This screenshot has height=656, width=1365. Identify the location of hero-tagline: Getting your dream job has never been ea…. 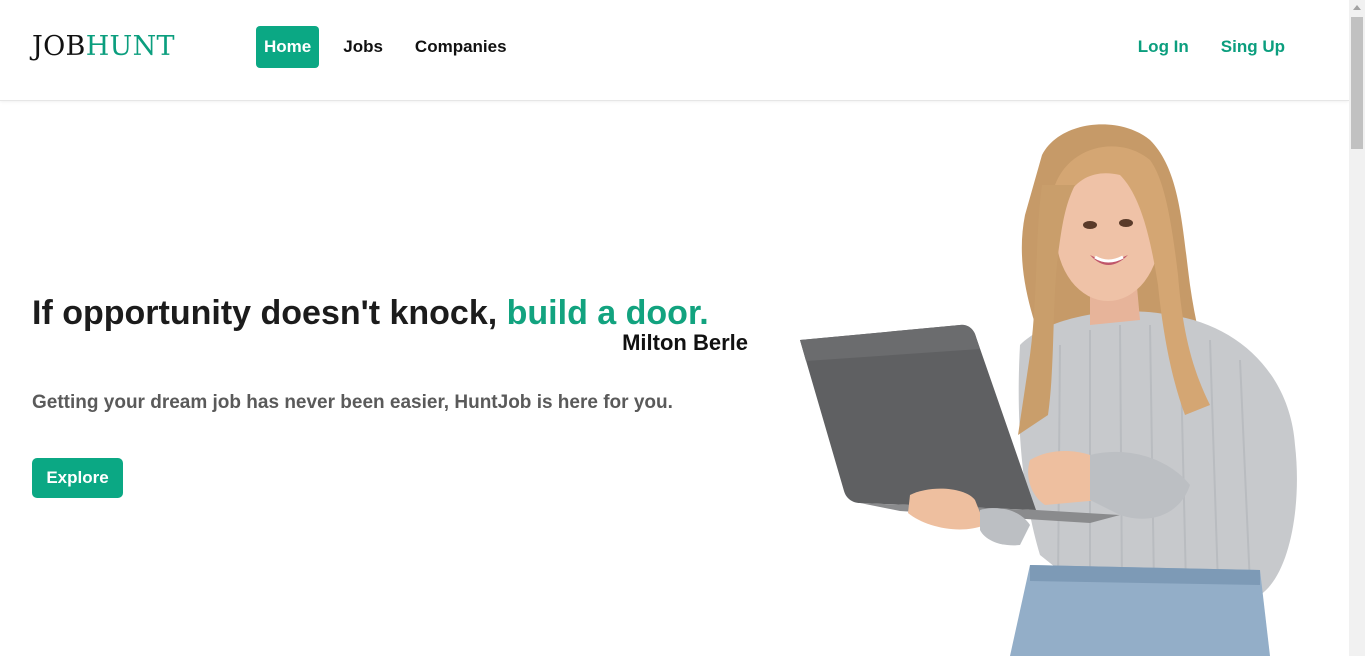
(352, 402).